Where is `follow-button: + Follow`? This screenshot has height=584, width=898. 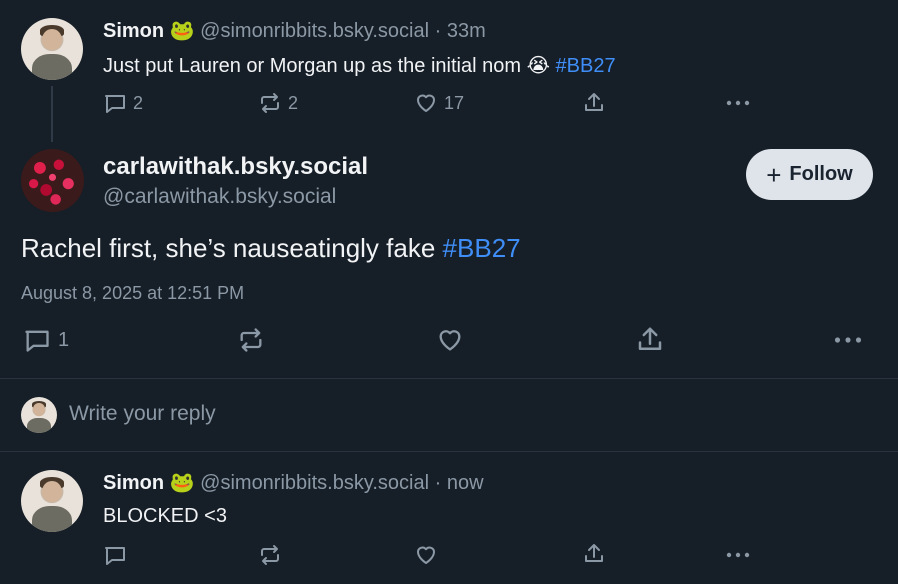
follow-button: + Follow is located at coordinates (809, 174).